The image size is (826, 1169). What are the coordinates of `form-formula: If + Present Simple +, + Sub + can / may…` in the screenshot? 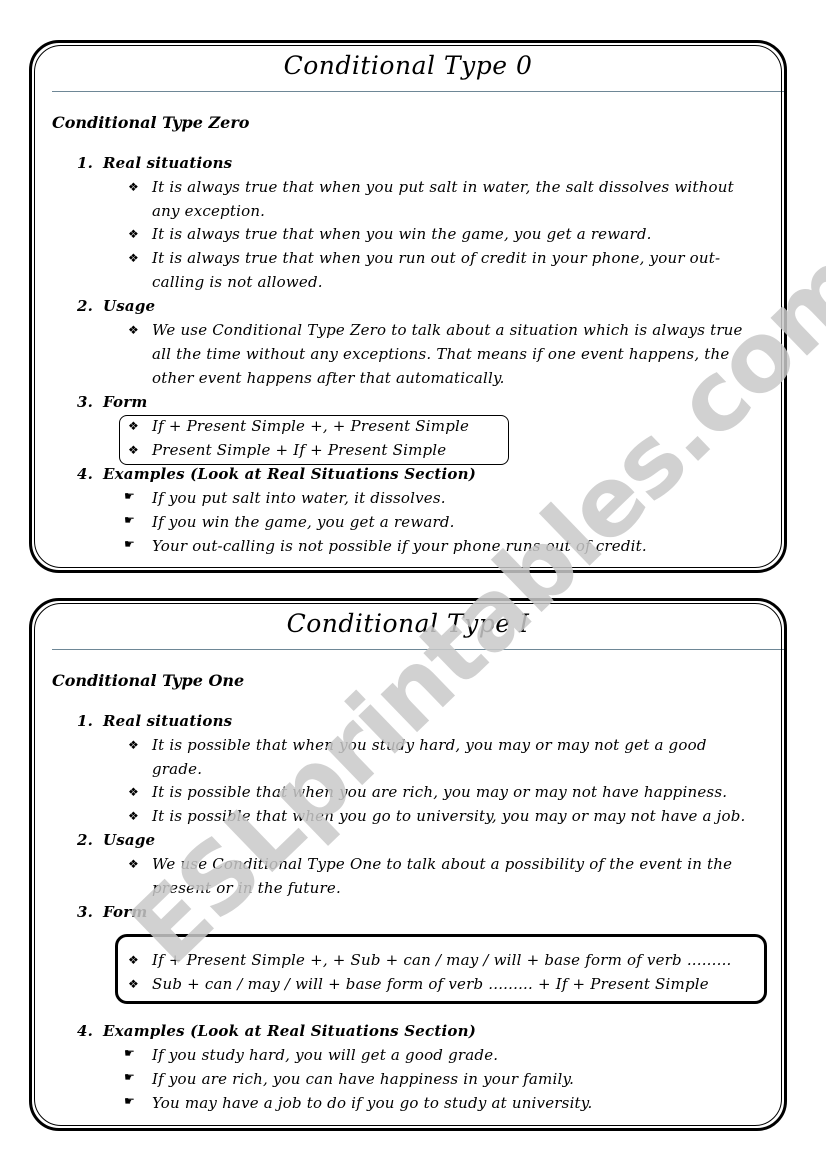 It's located at (442, 960).